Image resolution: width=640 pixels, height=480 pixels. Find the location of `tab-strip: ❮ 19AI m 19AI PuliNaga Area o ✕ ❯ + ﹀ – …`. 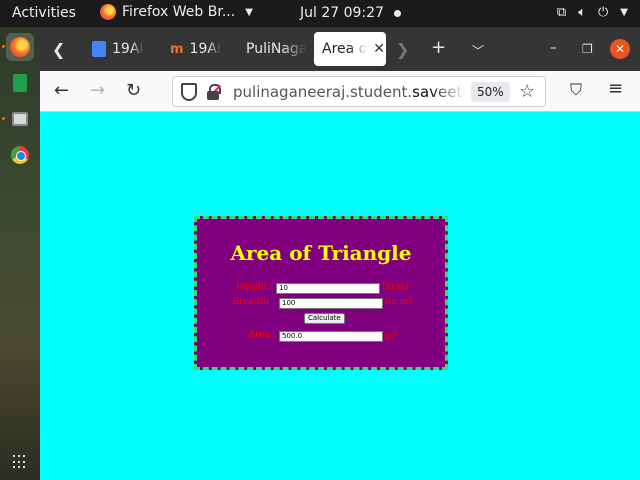

tab-strip: ❮ 19AI m 19AI PuliNaga Area o ✕ ❯ + ﹀ – … is located at coordinates (340, 49).